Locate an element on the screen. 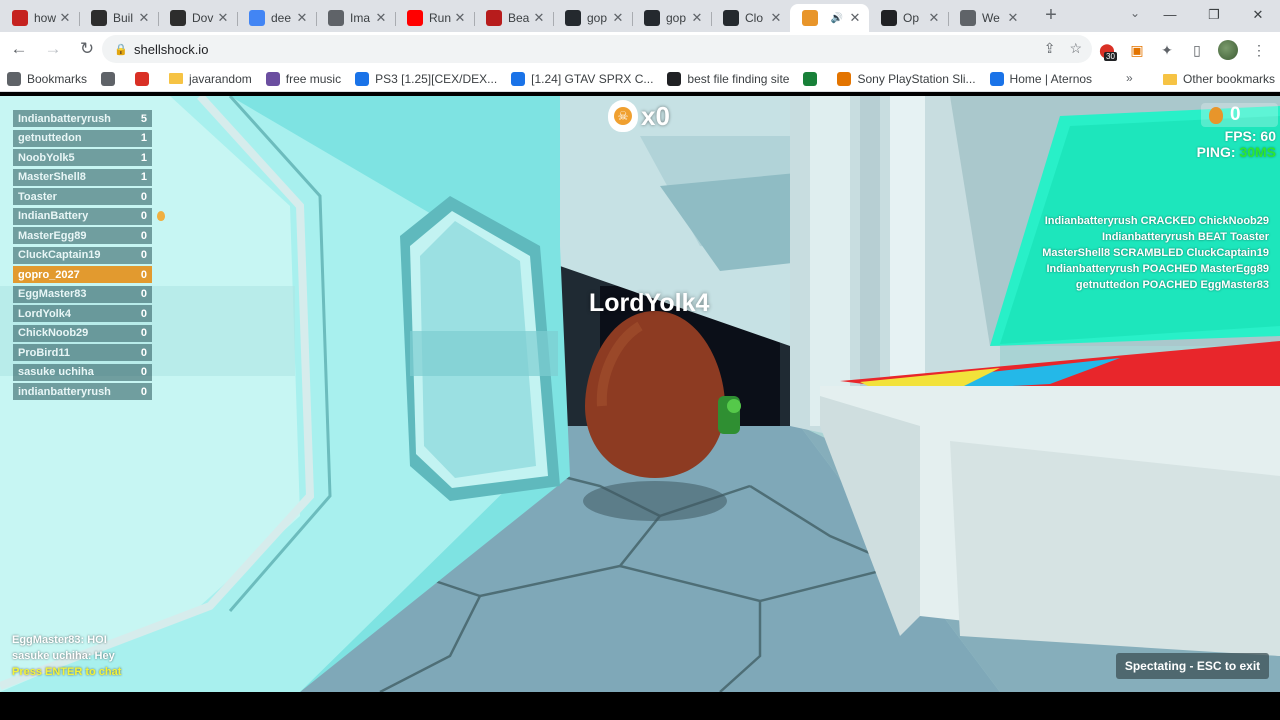 This screenshot has height=720, width=1280. browser-tab: Op ✕ is located at coordinates (908, 18).